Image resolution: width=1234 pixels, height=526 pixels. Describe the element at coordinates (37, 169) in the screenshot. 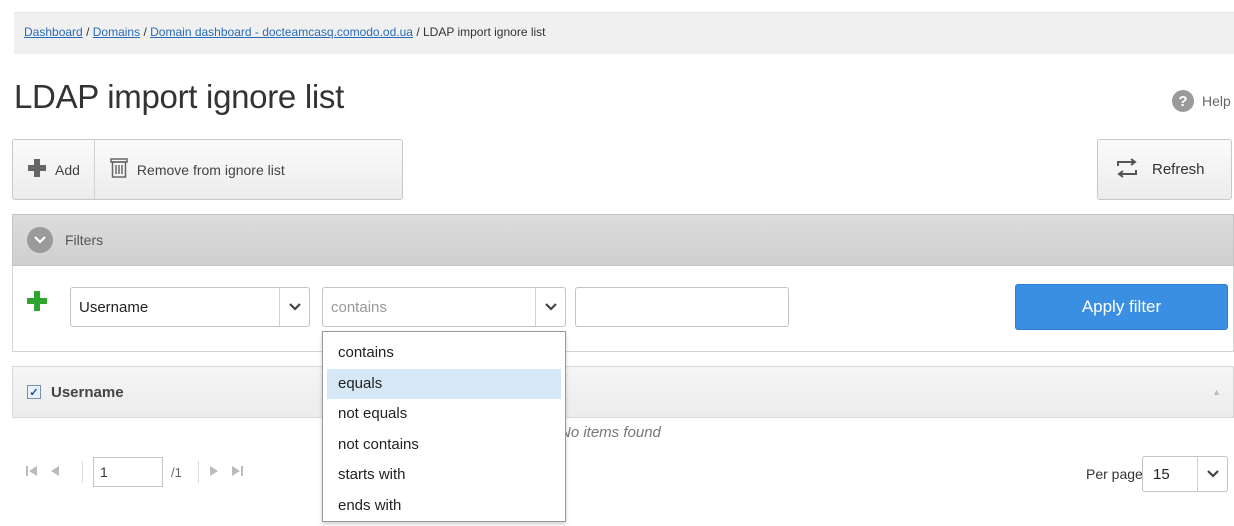

I see `plus-icon` at that location.